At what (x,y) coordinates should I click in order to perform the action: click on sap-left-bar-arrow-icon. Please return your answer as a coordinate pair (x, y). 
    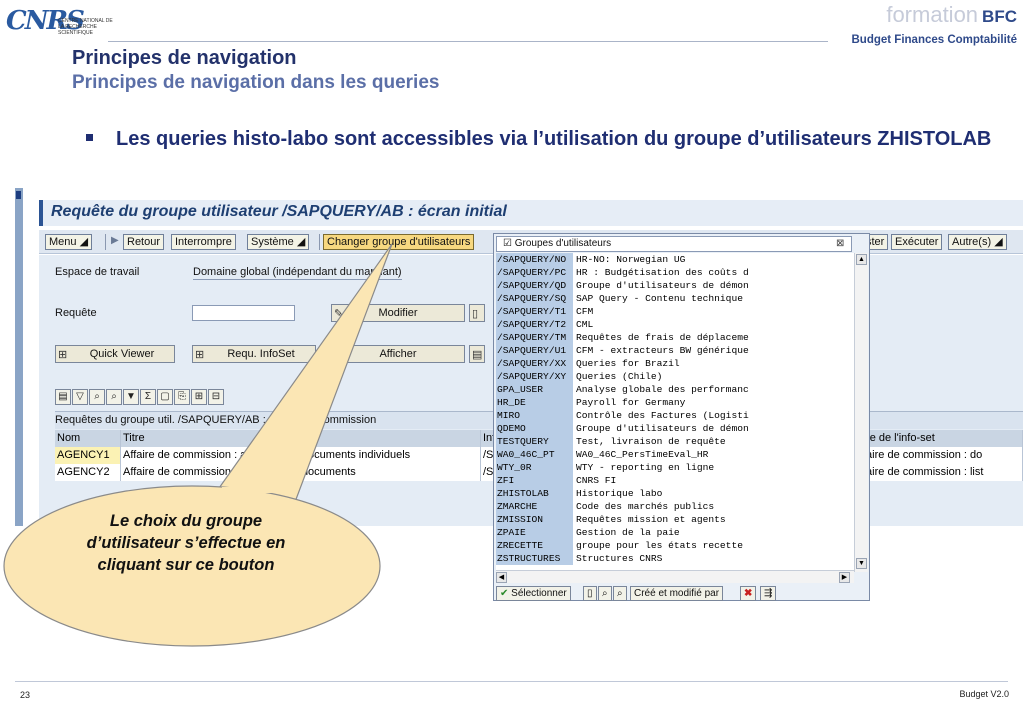
    Looking at the image, I should click on (18, 195).